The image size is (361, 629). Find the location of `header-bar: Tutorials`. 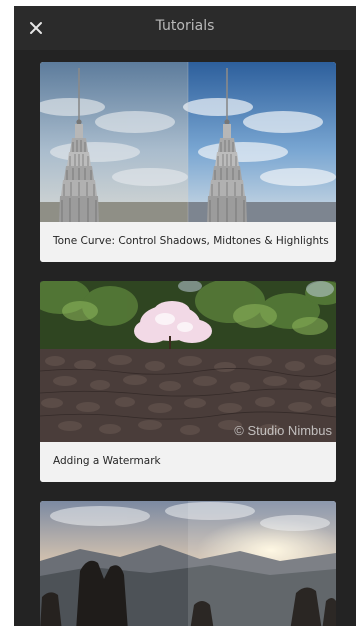

header-bar: Tutorials is located at coordinates (185, 28).